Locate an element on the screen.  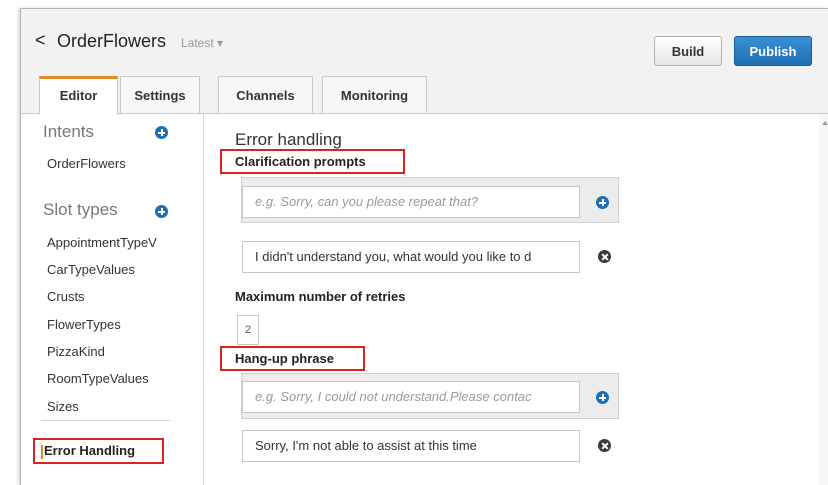
publish-button: Publish is located at coordinates (773, 51).